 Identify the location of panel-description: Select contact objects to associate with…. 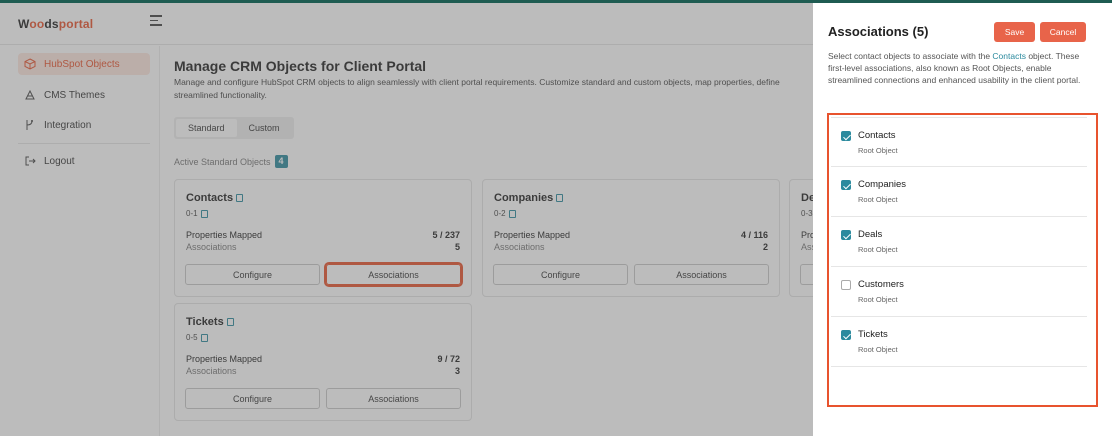
(959, 68).